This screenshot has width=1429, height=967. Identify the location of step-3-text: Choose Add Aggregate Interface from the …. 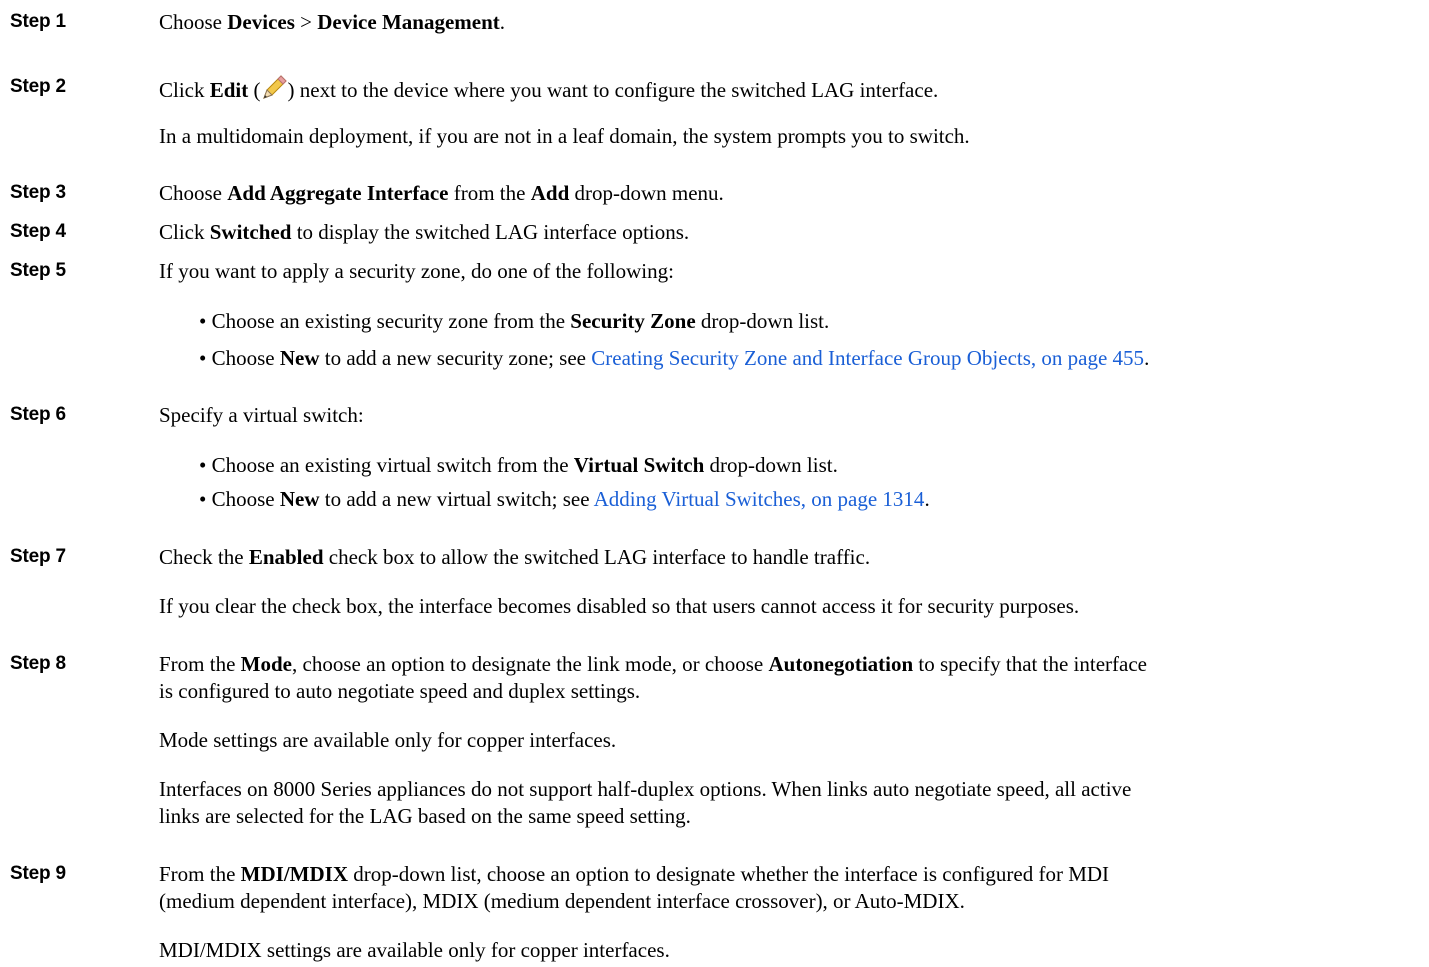
(441, 193).